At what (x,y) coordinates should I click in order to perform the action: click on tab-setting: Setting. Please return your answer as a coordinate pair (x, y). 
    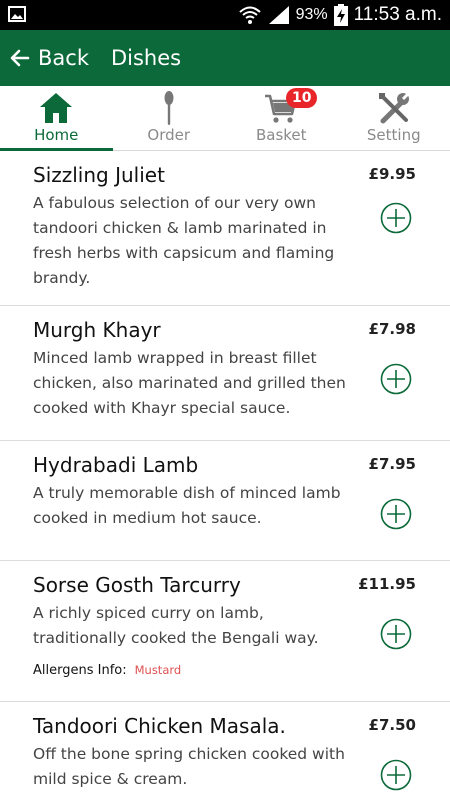
    Looking at the image, I should click on (394, 118).